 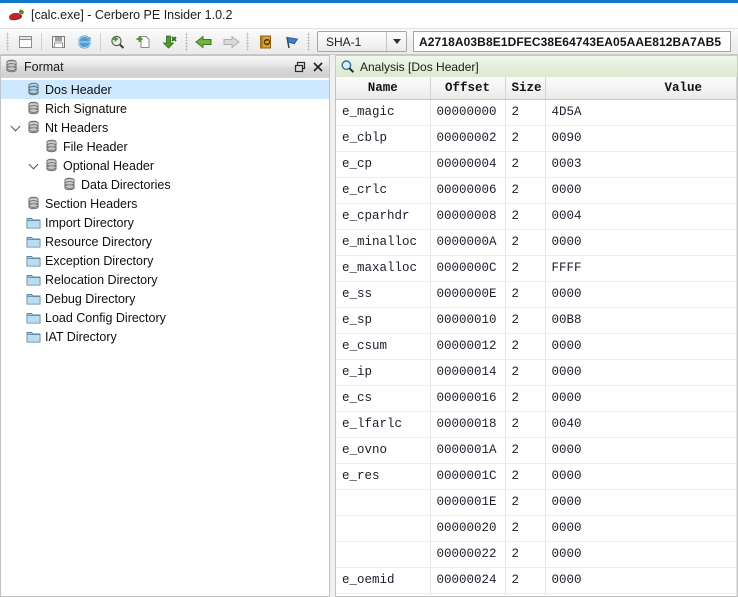 I want to click on tree-item-nt-headers: Nt Headers, so click(x=165, y=127).